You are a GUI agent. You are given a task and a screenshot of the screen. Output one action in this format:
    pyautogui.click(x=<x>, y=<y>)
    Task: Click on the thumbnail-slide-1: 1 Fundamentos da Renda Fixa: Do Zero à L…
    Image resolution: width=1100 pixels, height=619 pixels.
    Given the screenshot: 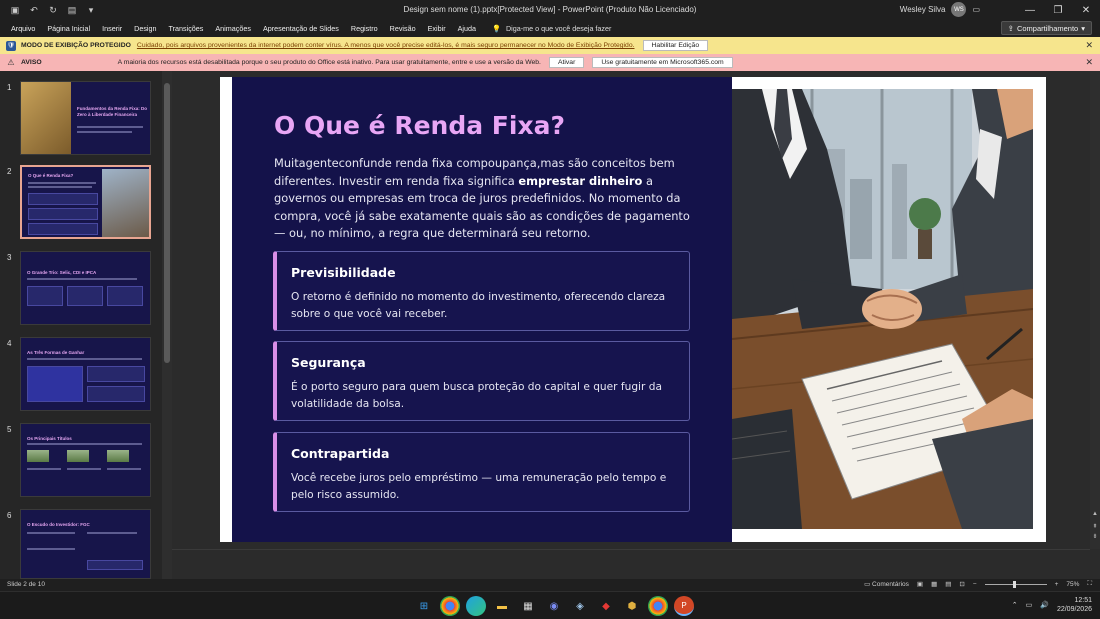 What is the action you would take?
    pyautogui.click(x=80, y=119)
    